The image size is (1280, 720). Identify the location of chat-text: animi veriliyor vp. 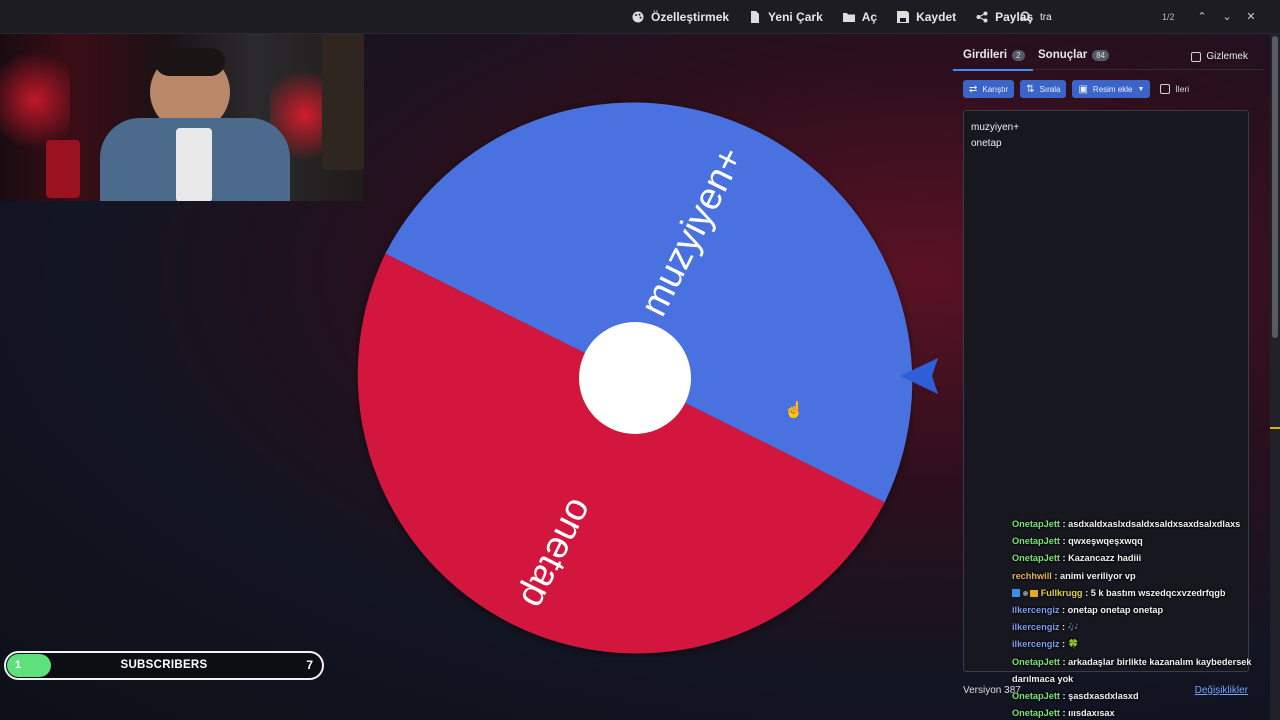
(1098, 575).